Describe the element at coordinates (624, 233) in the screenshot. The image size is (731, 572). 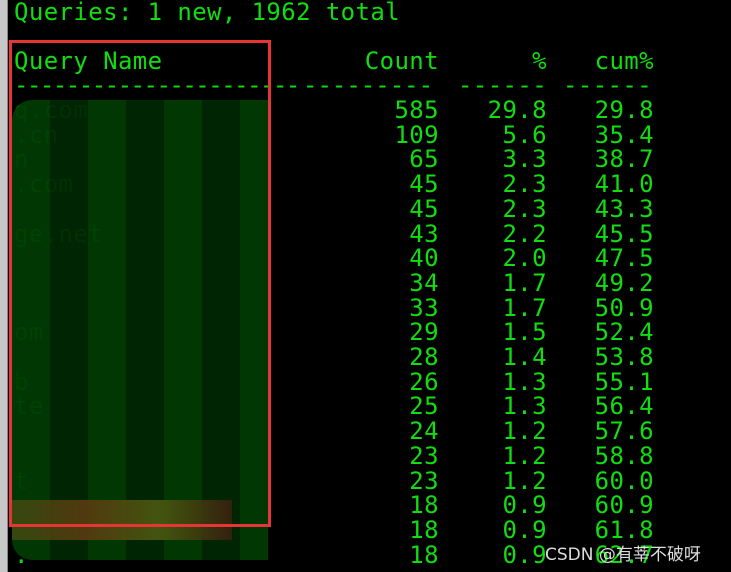
I see `row-cum: 45.5` at that location.